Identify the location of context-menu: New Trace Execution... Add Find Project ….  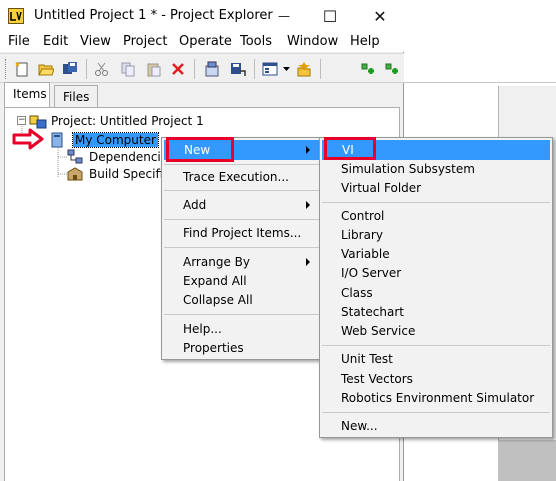
(242, 248).